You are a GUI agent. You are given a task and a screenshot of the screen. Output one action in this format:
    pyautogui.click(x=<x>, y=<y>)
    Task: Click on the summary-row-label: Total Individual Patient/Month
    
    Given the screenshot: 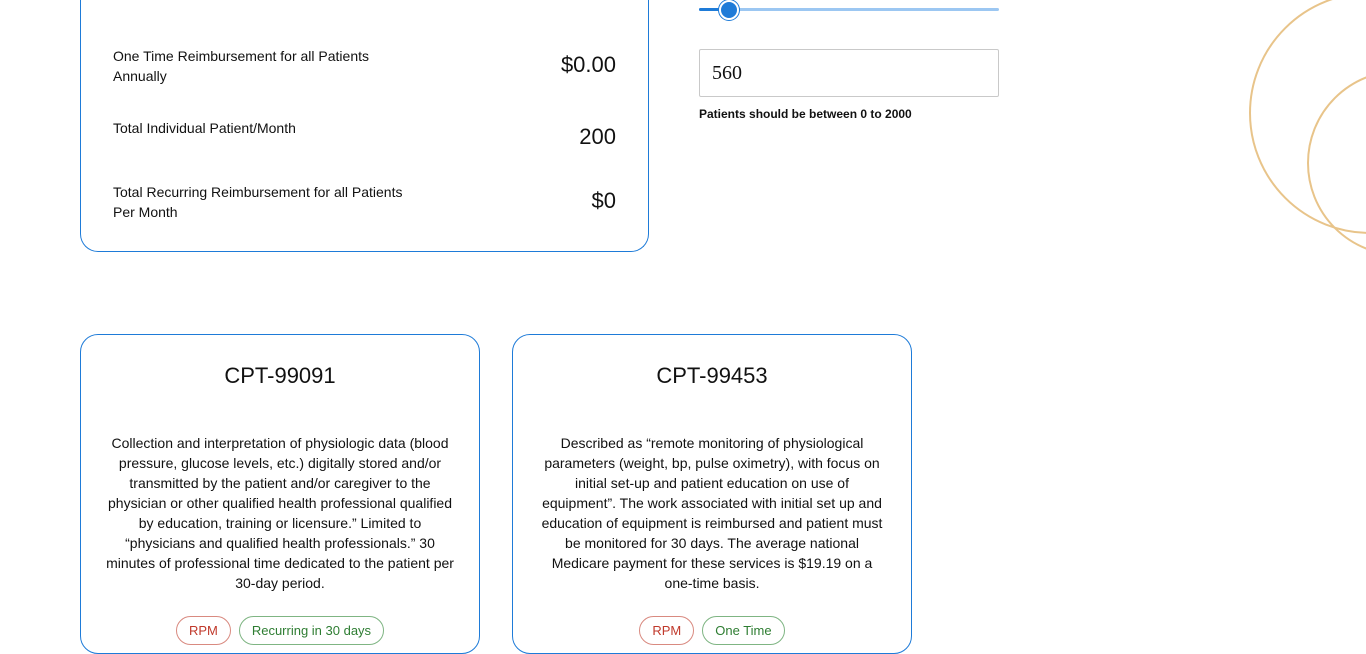 What is the action you would take?
    pyautogui.click(x=204, y=128)
    